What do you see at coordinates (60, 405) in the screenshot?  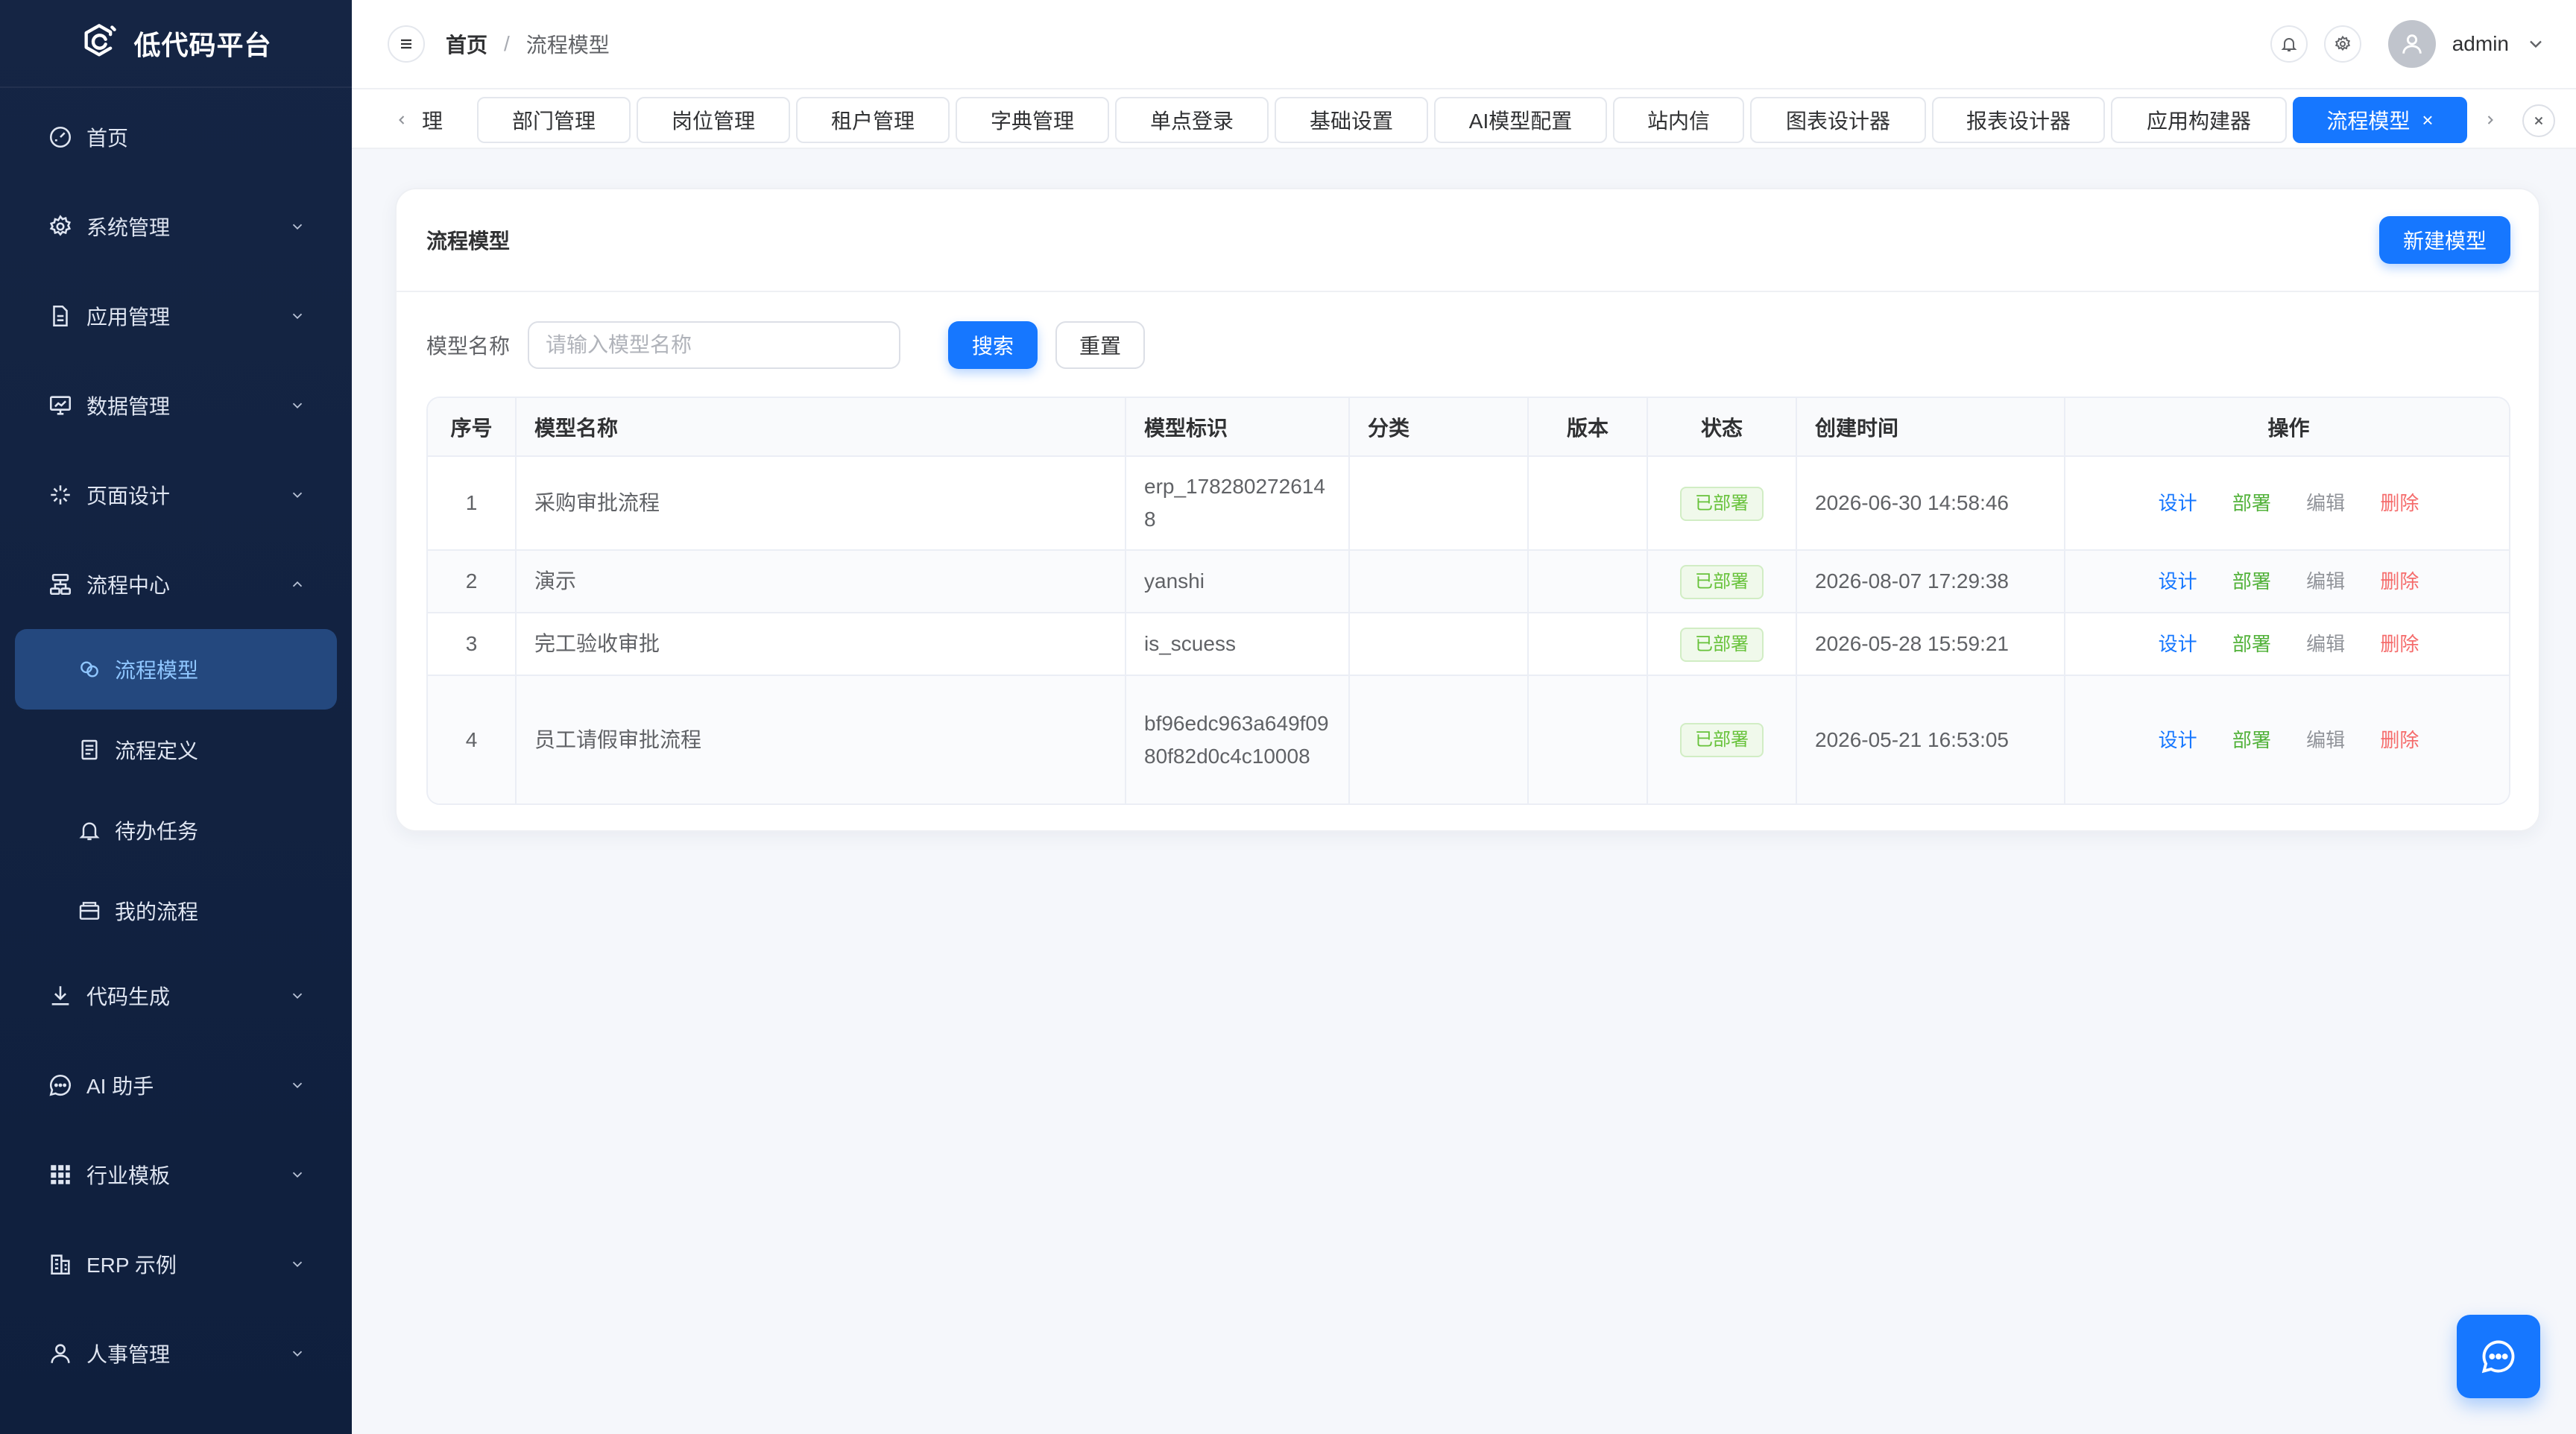 I see `monitor-icon` at bounding box center [60, 405].